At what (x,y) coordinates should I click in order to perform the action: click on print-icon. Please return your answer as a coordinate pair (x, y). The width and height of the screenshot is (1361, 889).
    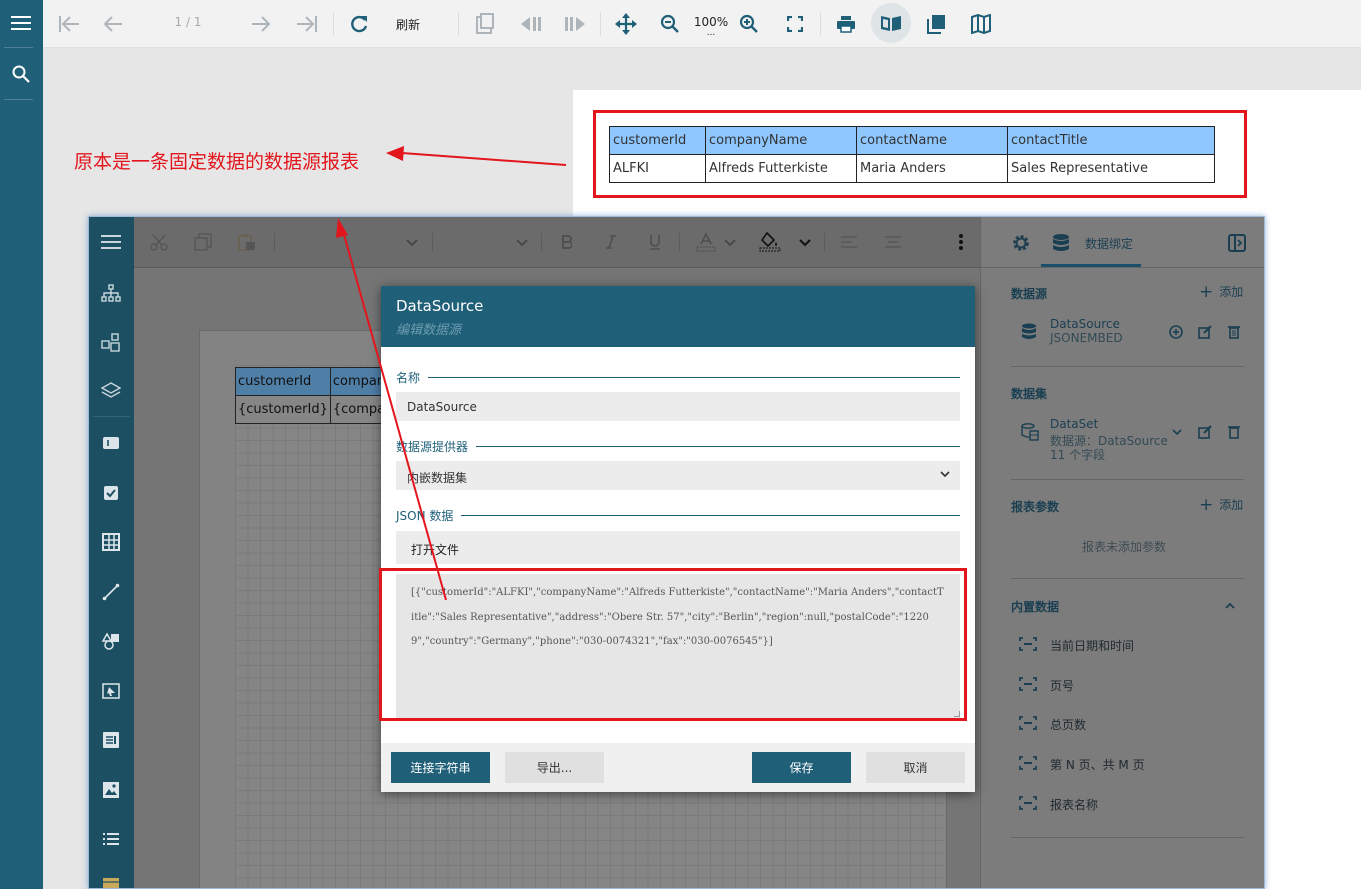
    Looking at the image, I should click on (846, 24).